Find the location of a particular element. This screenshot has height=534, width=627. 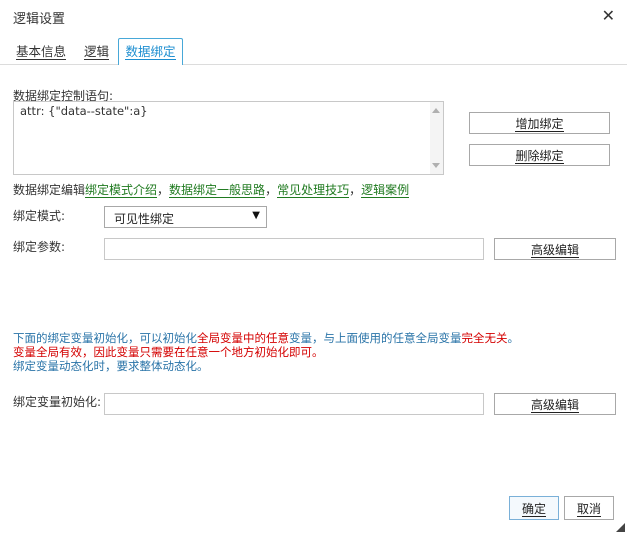

info-line-1-part-e: 。 is located at coordinates (513, 338).